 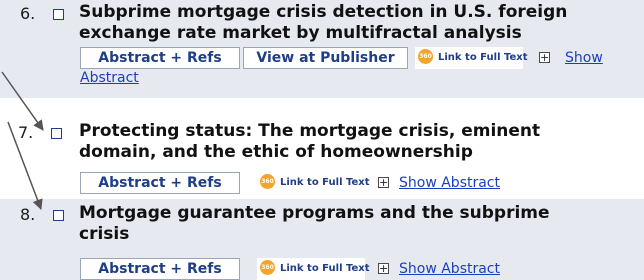 What do you see at coordinates (325, 58) in the screenshot?
I see `view-at-publisher-button: View at Publisher` at bounding box center [325, 58].